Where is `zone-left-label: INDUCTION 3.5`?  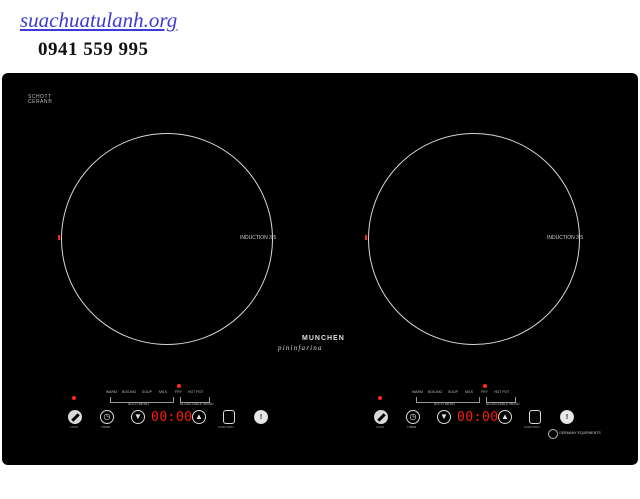 zone-left-label: INDUCTION 3.5 is located at coordinates (258, 238).